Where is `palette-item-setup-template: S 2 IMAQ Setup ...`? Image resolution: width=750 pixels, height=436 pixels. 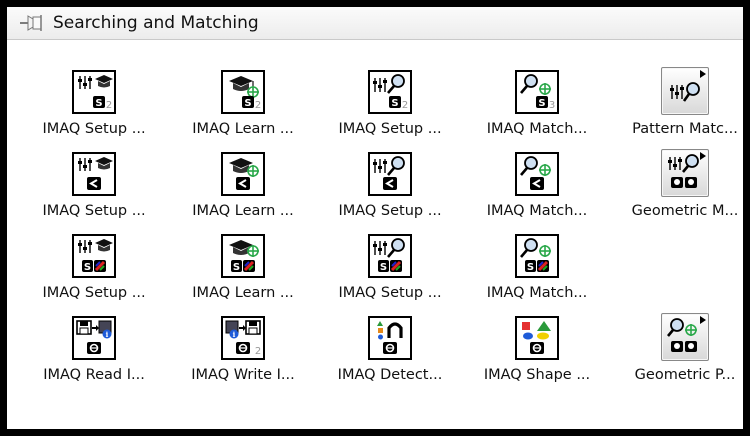
palette-item-setup-template: S 2 IMAQ Setup ... is located at coordinates (94, 88).